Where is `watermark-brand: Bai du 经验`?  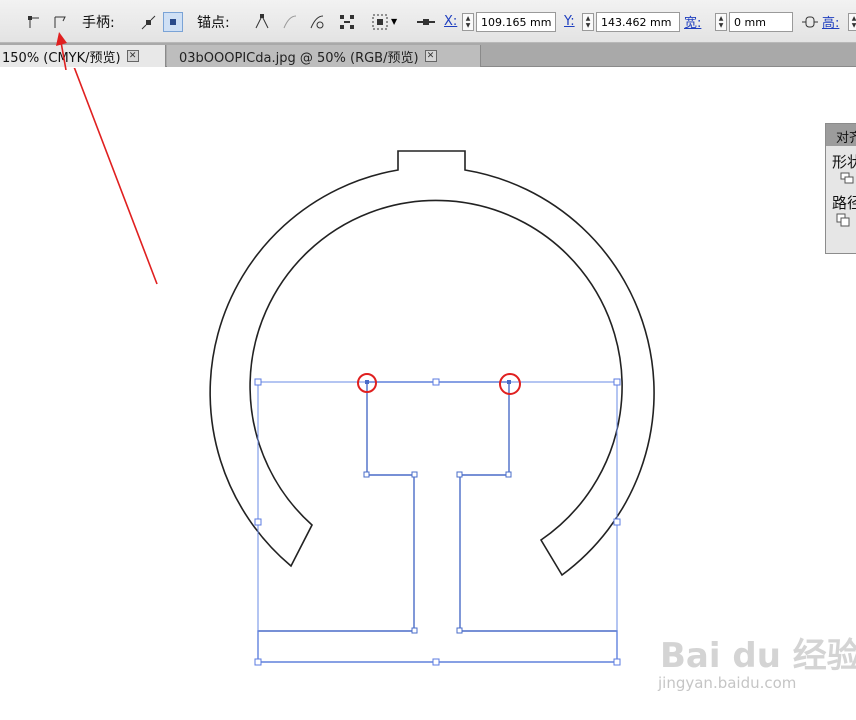 watermark-brand: Bai du 经验 is located at coordinates (758, 656).